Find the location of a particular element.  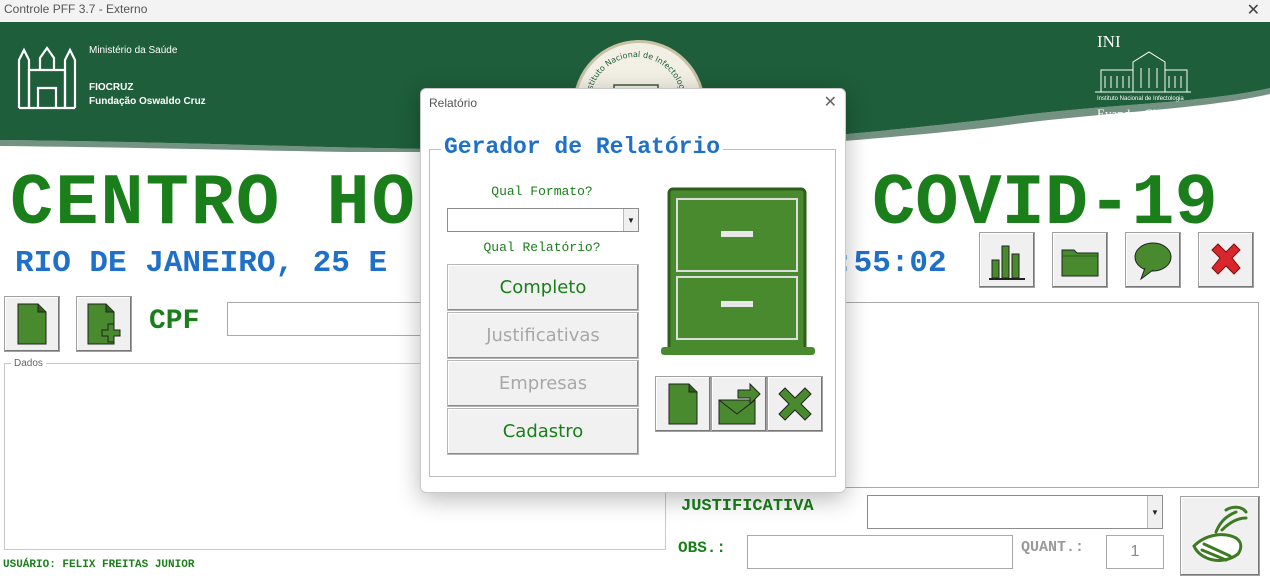

user-label: USUÁRIO: FELIX FREITAS JUNIOR is located at coordinates (99, 565).